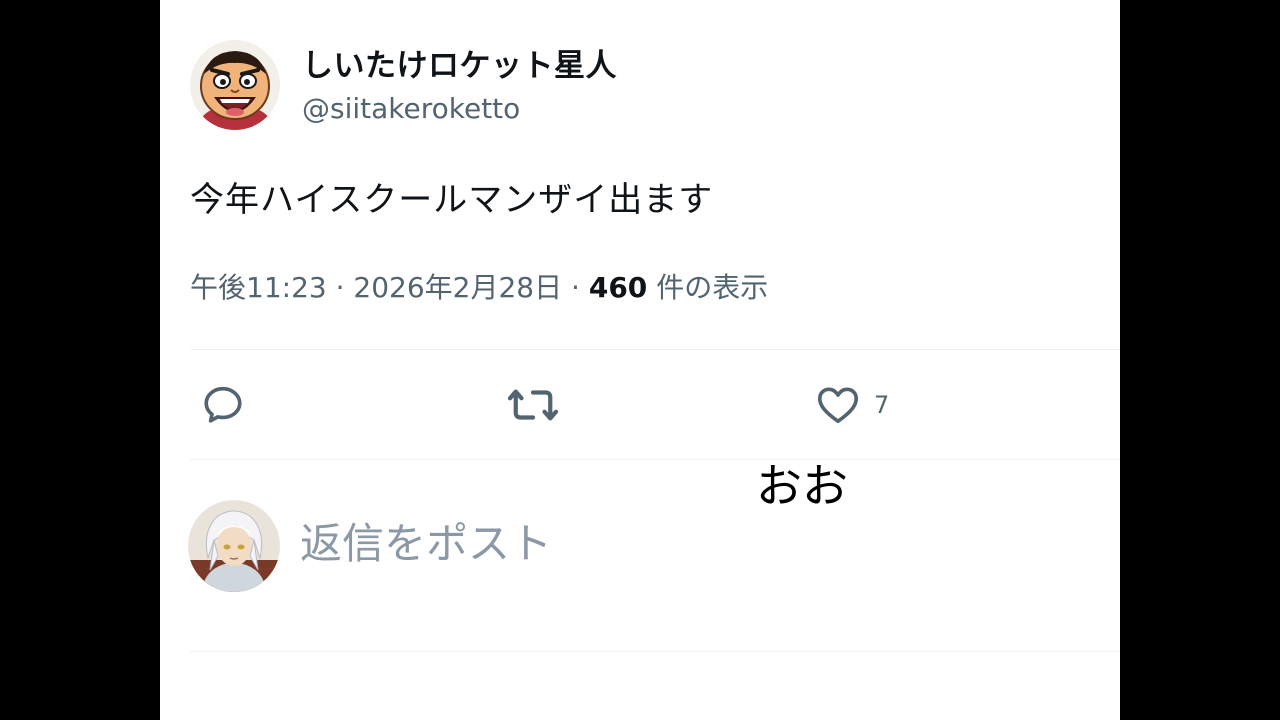 The image size is (1280, 720). I want to click on like-count: 7, so click(882, 405).